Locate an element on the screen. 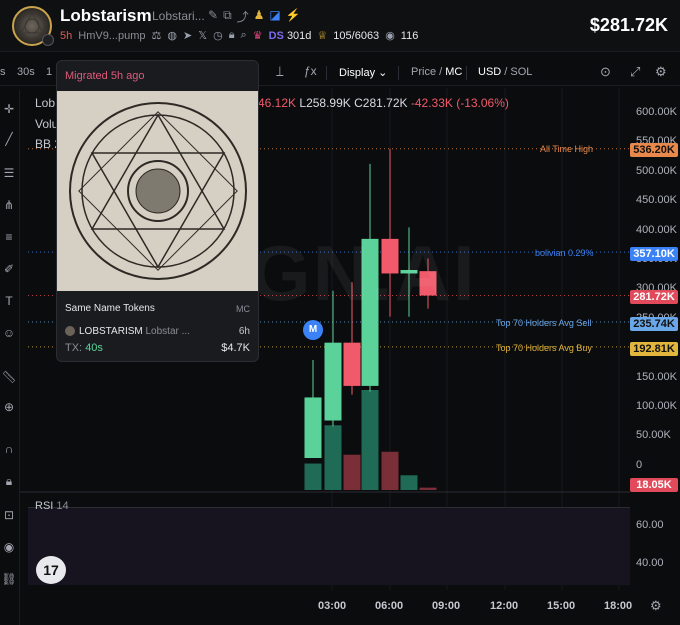 This screenshot has width=680, height=625. time-tick: 15:00 is located at coordinates (561, 606).